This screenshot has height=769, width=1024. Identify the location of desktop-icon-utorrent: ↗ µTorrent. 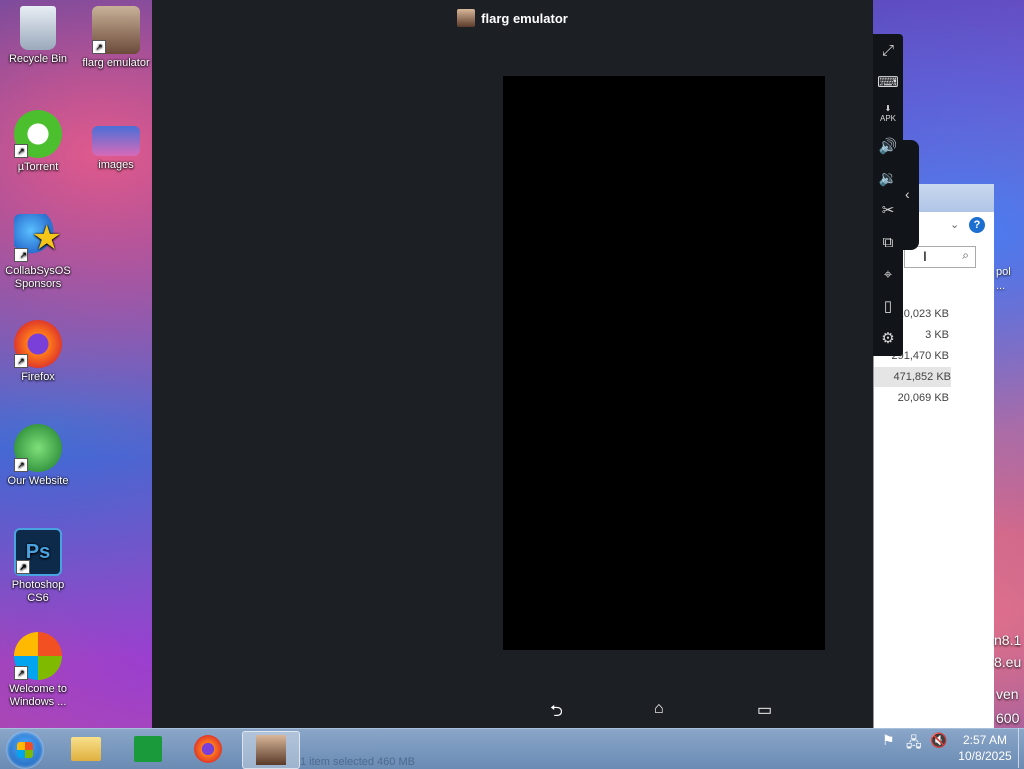
(38, 142).